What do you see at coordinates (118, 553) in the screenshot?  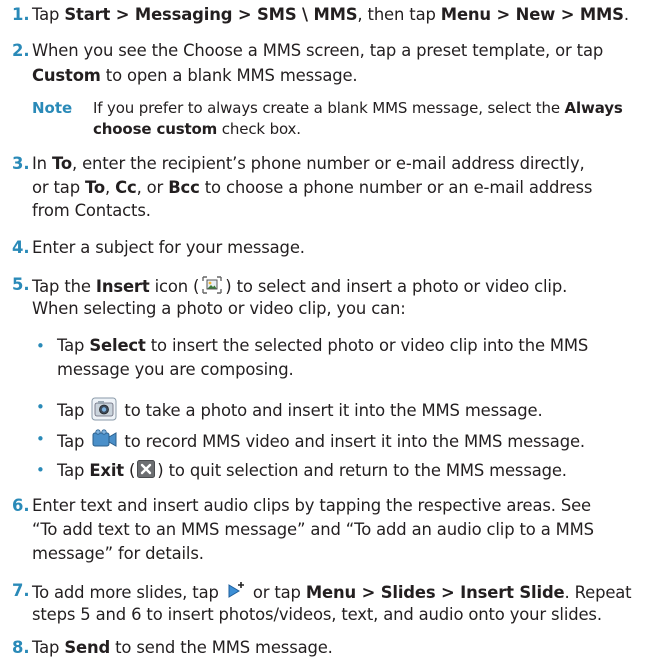 I see `step-6-text-line3: message” for details.` at bounding box center [118, 553].